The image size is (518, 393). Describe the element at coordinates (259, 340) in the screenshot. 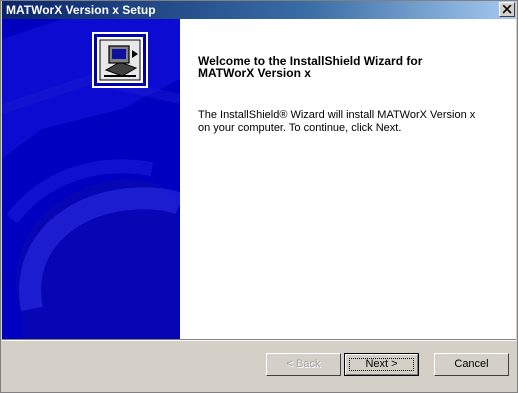

I see `button-separator` at that location.